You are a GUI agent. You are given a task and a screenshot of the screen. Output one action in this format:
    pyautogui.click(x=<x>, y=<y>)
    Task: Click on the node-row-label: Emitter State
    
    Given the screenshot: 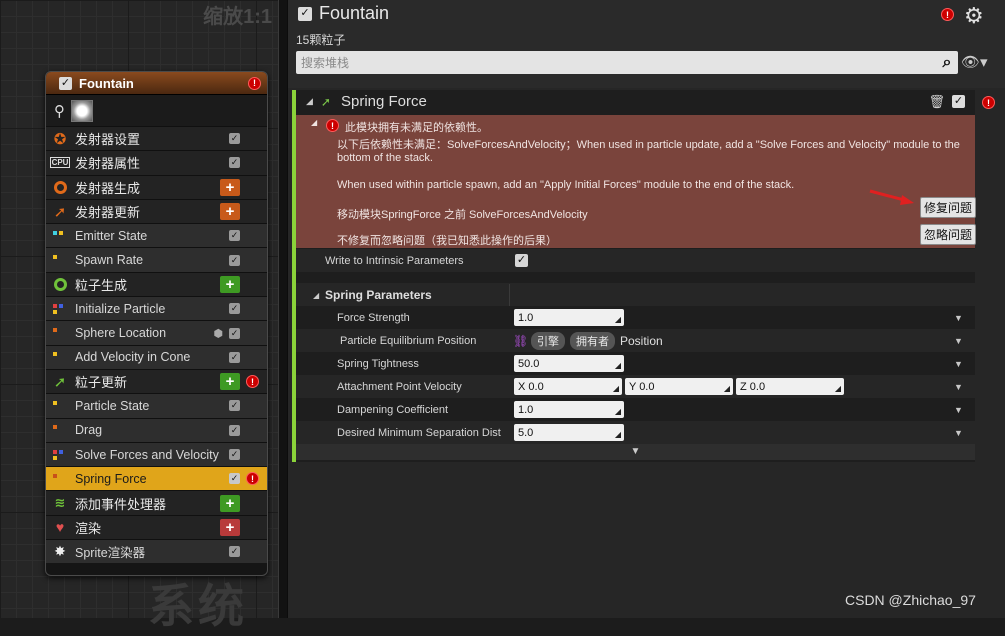 What is the action you would take?
    pyautogui.click(x=111, y=235)
    